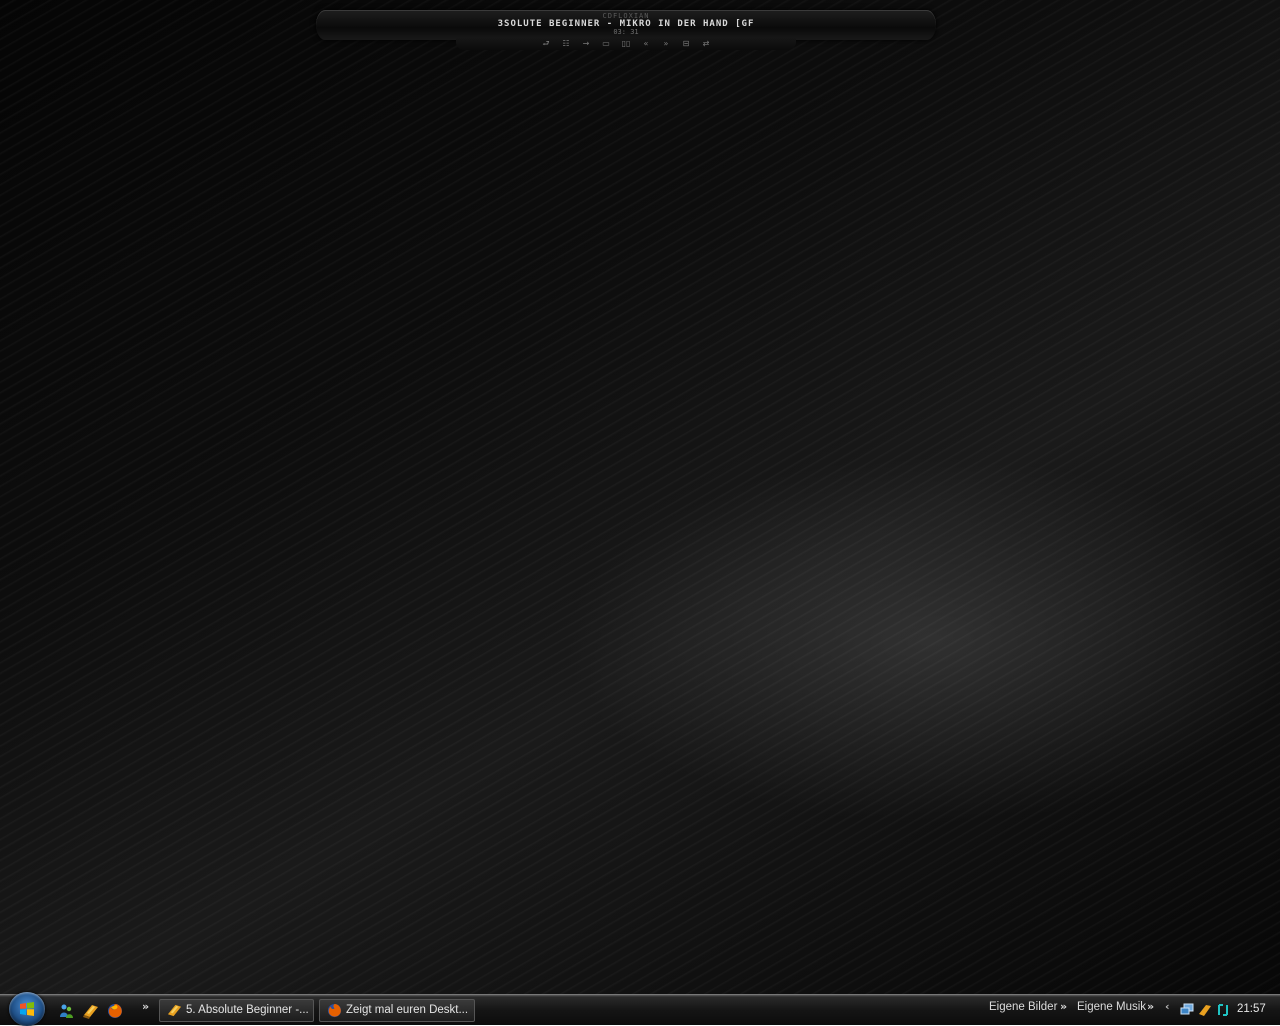 This screenshot has width=1280, height=1026. I want to click on messenger-icon, so click(66, 1011).